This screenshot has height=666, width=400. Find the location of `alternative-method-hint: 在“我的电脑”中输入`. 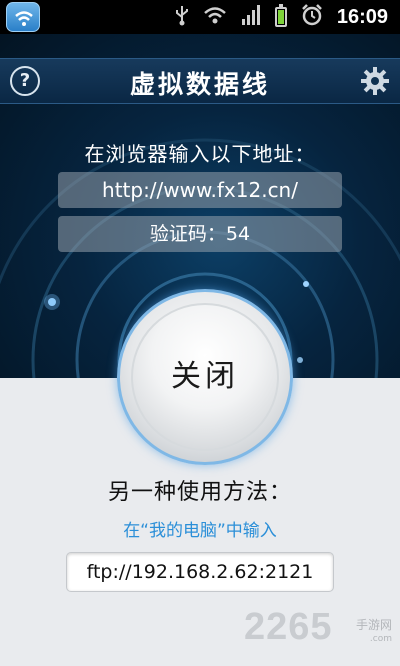

alternative-method-hint: 在“我的电脑”中输入 is located at coordinates (200, 531).